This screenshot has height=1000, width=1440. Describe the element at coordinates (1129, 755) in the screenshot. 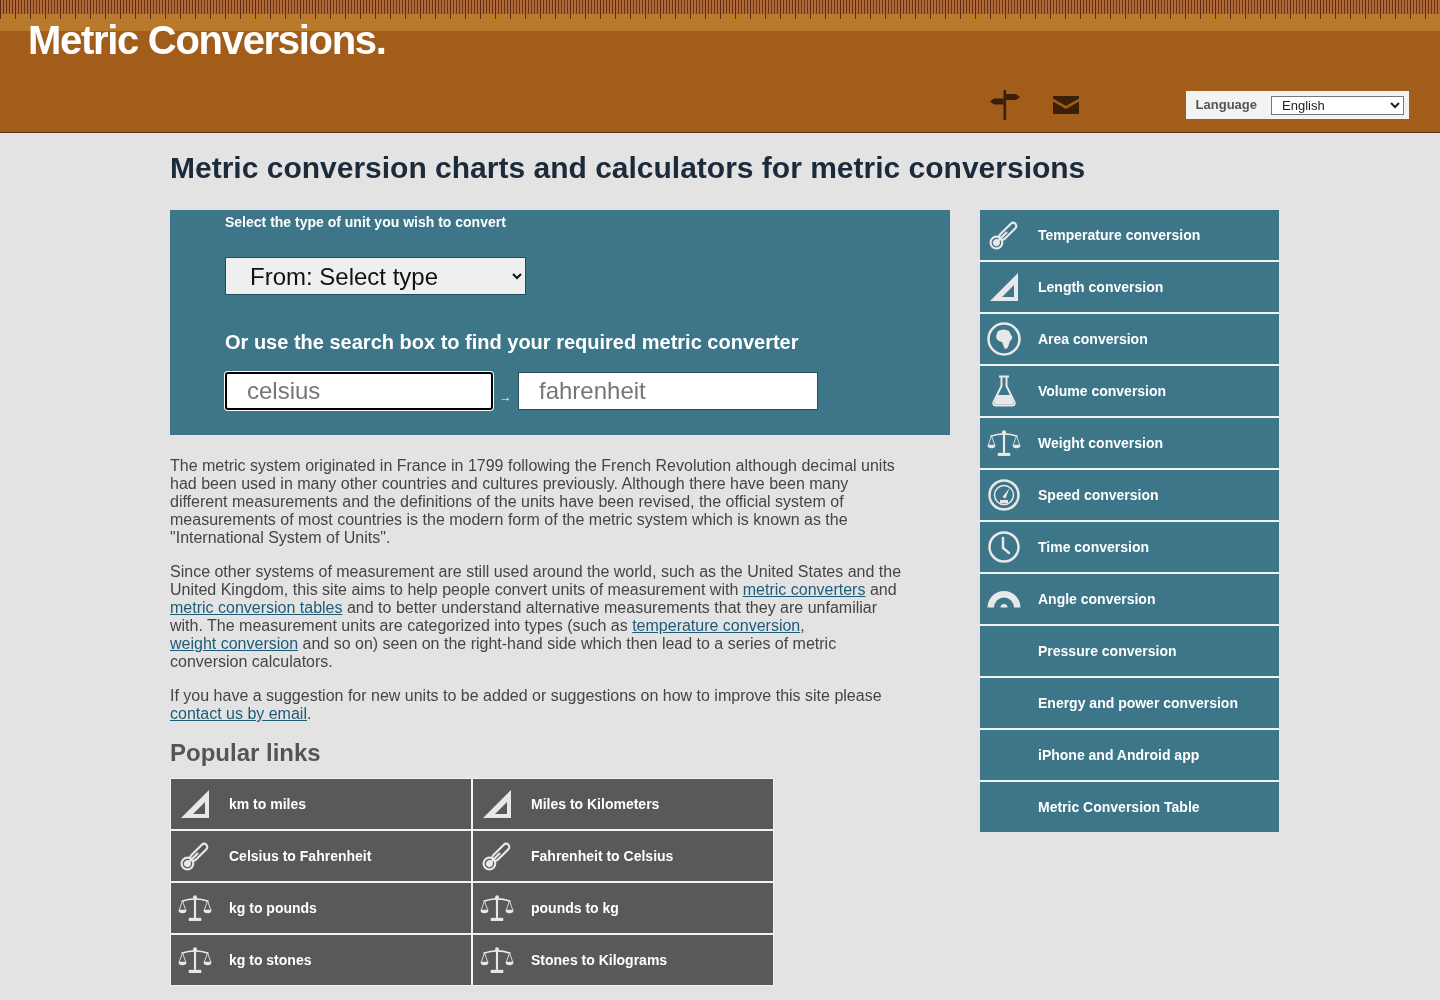

I see `sidebar-link: iPhone and Android app` at that location.